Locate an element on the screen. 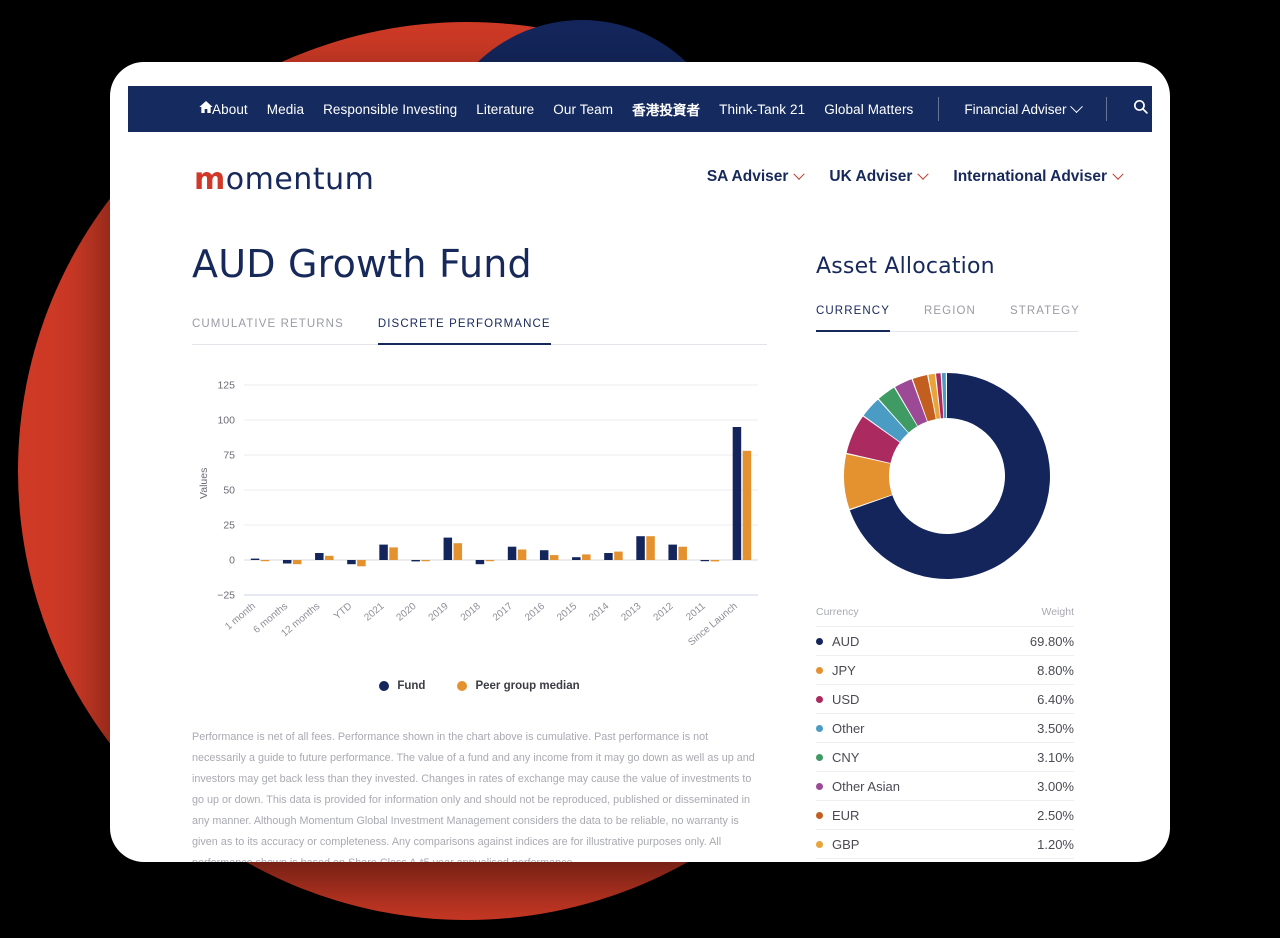 The image size is (1280, 938). table-row: Other Asian 3.00% is located at coordinates (945, 785).